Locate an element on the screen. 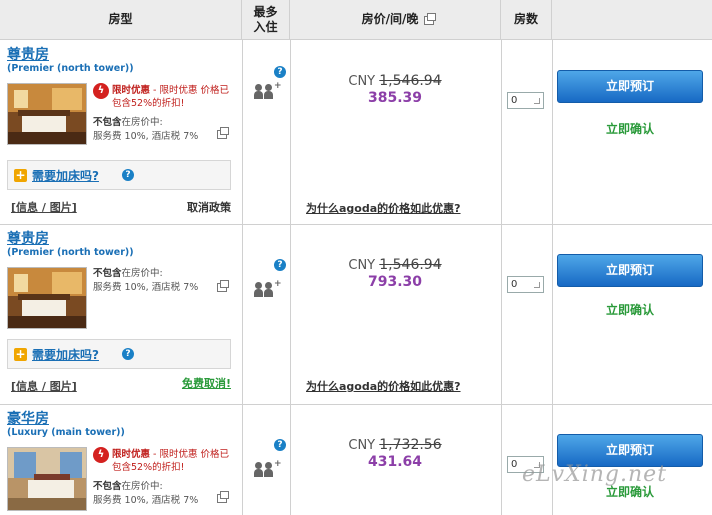 The height and width of the screenshot is (515, 712). header-max-occupancy: 最多入住 is located at coordinates (266, 20).